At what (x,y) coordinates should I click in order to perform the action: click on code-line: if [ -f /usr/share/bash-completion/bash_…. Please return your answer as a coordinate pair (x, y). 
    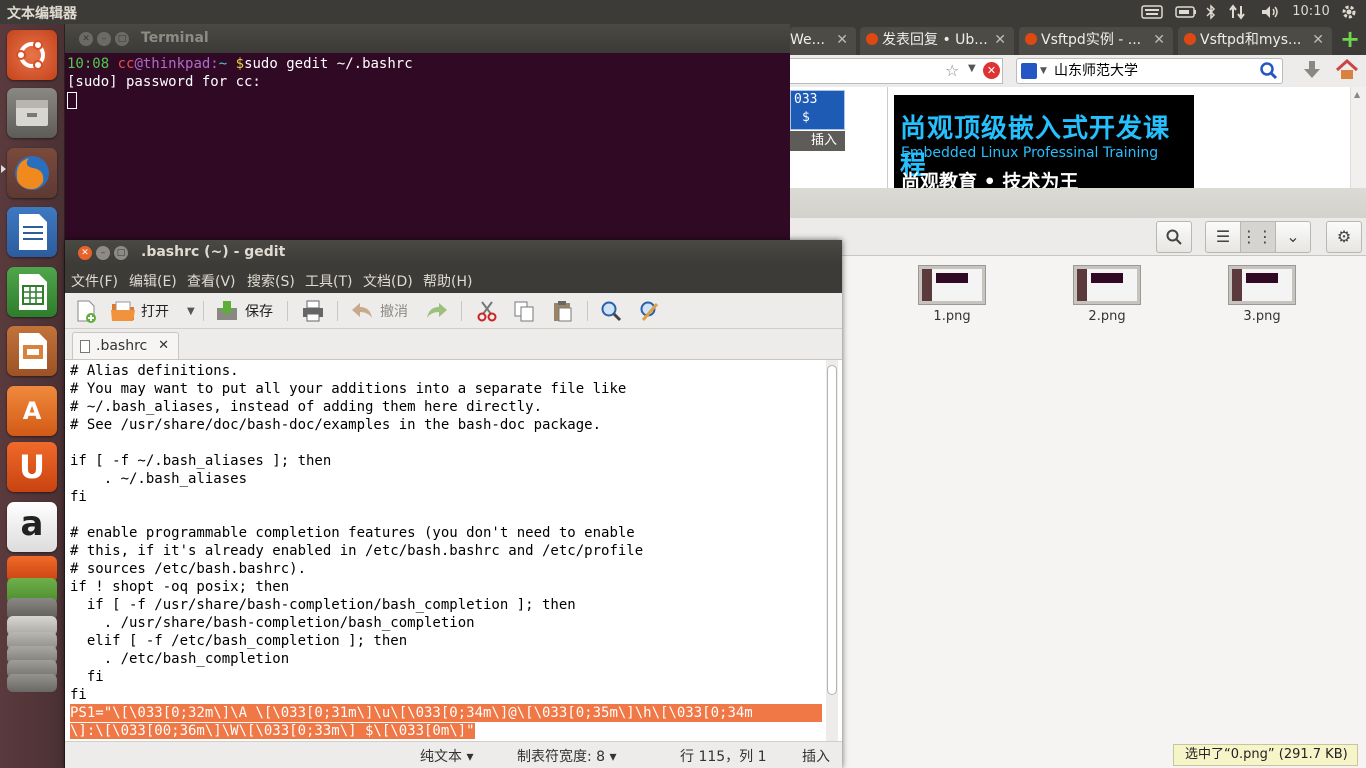
    Looking at the image, I should click on (446, 605).